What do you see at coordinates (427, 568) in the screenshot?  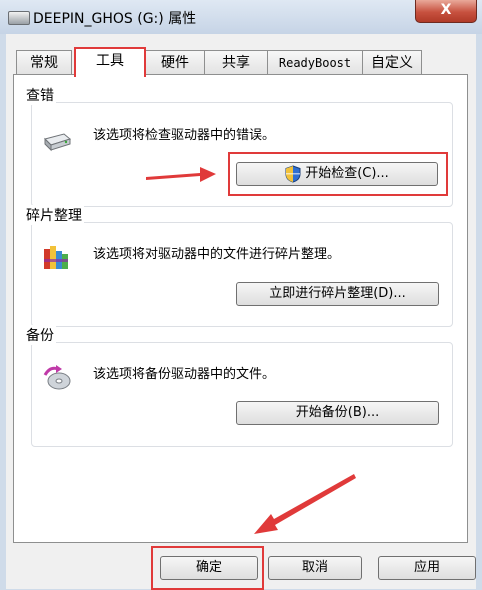 I see `apply-button: 应用` at bounding box center [427, 568].